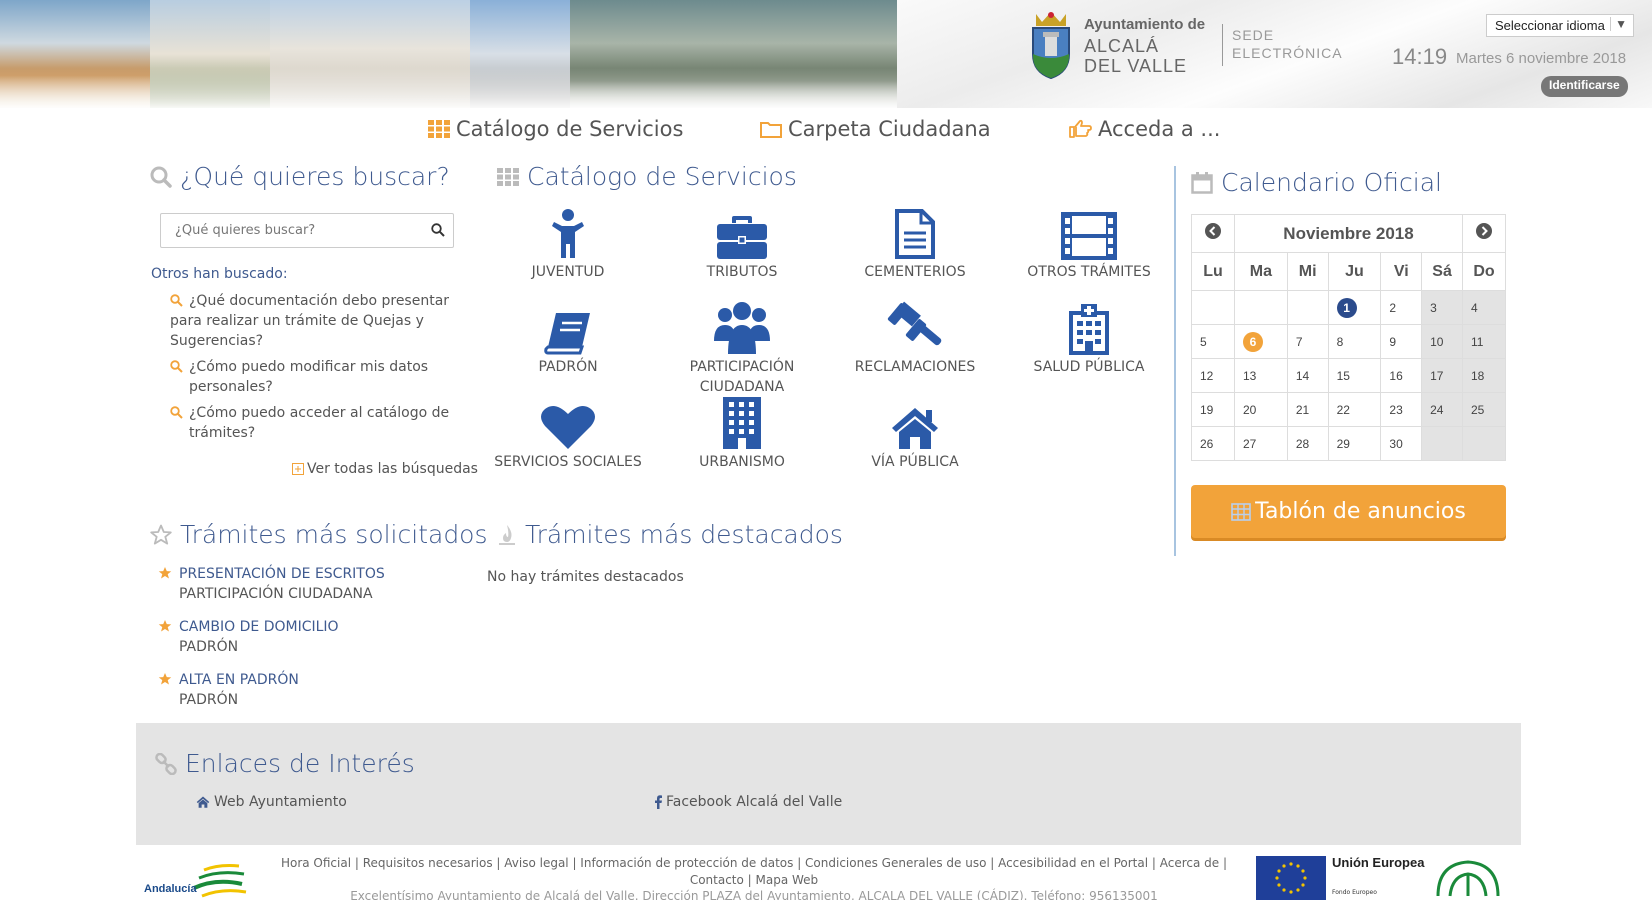  Describe the element at coordinates (315, 176) in the screenshot. I see `search-title-text: ¿Qué quieres buscar?` at that location.